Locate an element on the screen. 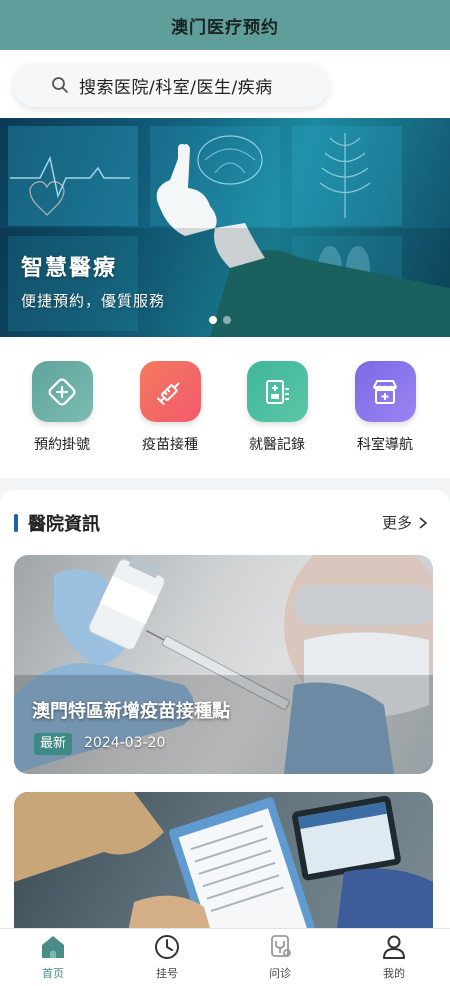 The height and width of the screenshot is (986, 450). tab-consultation: 问诊 is located at coordinates (280, 959).